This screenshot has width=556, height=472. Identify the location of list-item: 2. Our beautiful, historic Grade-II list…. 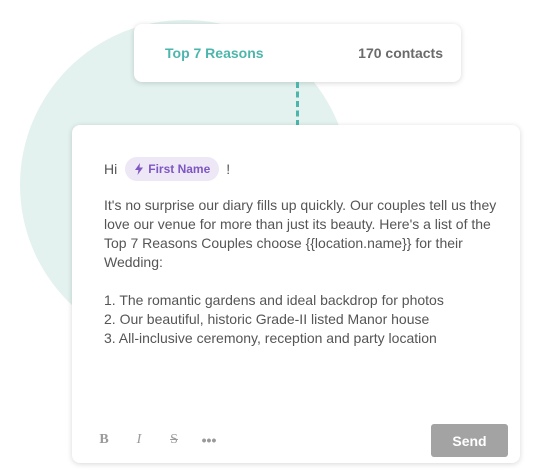
(267, 319).